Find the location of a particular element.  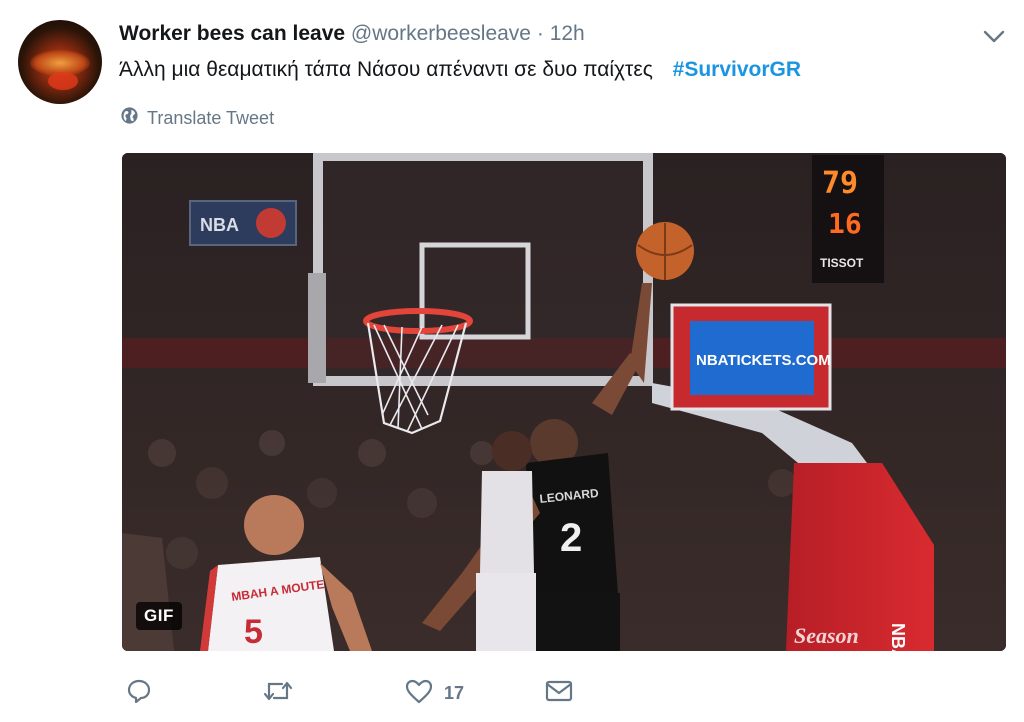

clippers-player-number: 5 is located at coordinates (253, 632).